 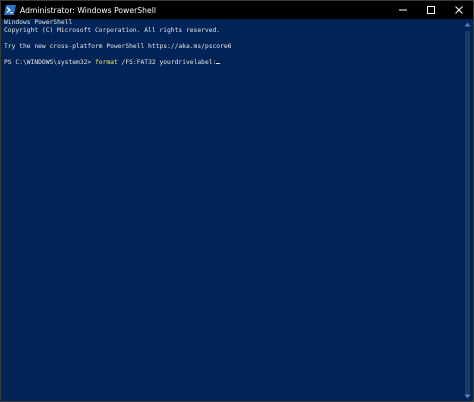 I want to click on minimize-icon, so click(x=403, y=10).